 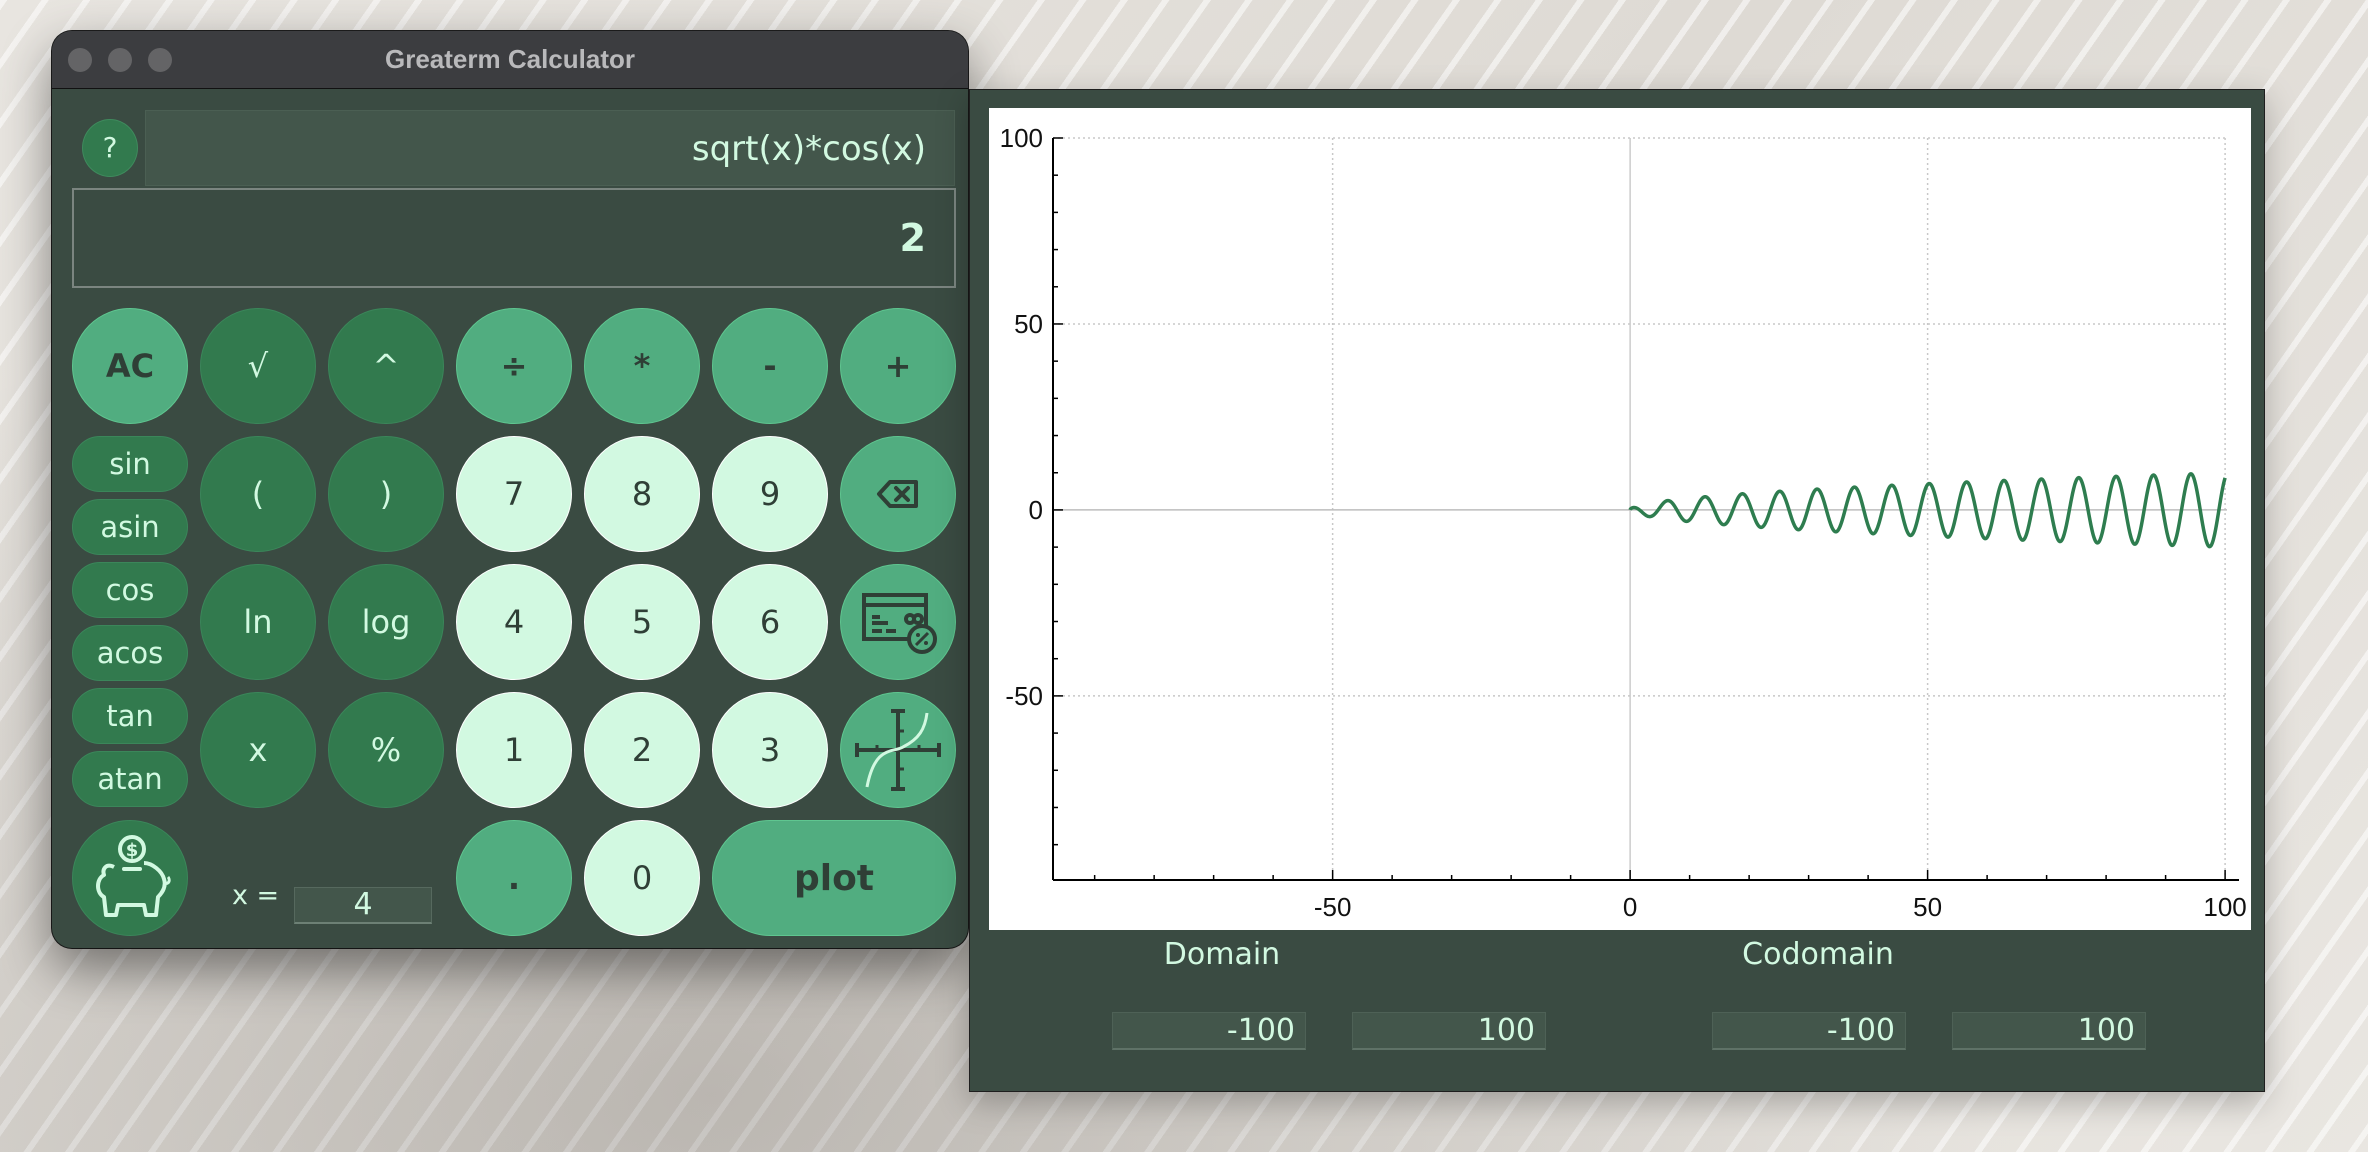 I want to click on add-button: +, so click(x=898, y=366).